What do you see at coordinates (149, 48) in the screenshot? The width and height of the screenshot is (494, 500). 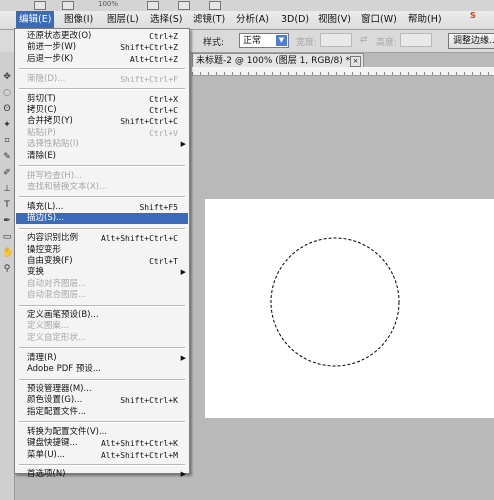 I see `menu-item-shortcut: Shift+Ctrl+Z` at bounding box center [149, 48].